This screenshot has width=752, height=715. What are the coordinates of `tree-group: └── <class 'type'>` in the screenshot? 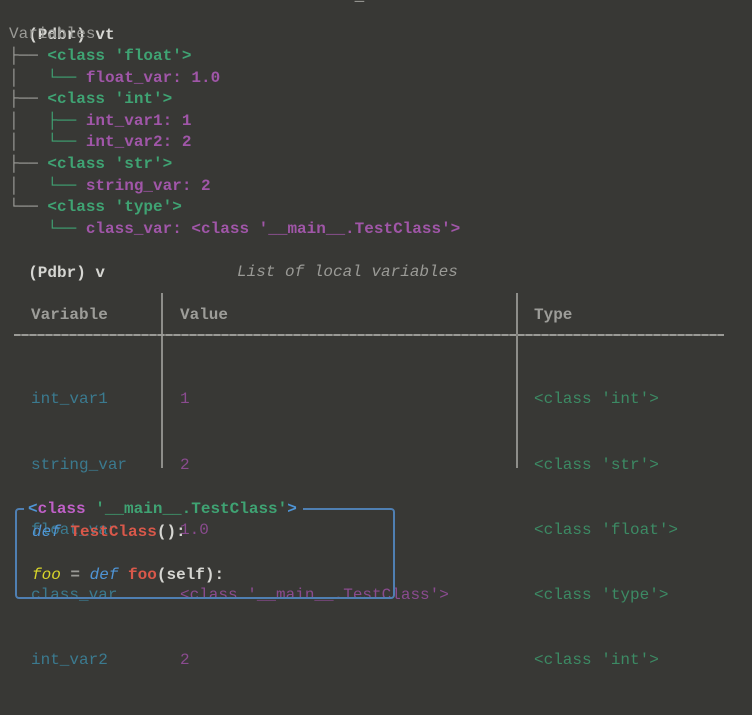 It's located at (95, 207).